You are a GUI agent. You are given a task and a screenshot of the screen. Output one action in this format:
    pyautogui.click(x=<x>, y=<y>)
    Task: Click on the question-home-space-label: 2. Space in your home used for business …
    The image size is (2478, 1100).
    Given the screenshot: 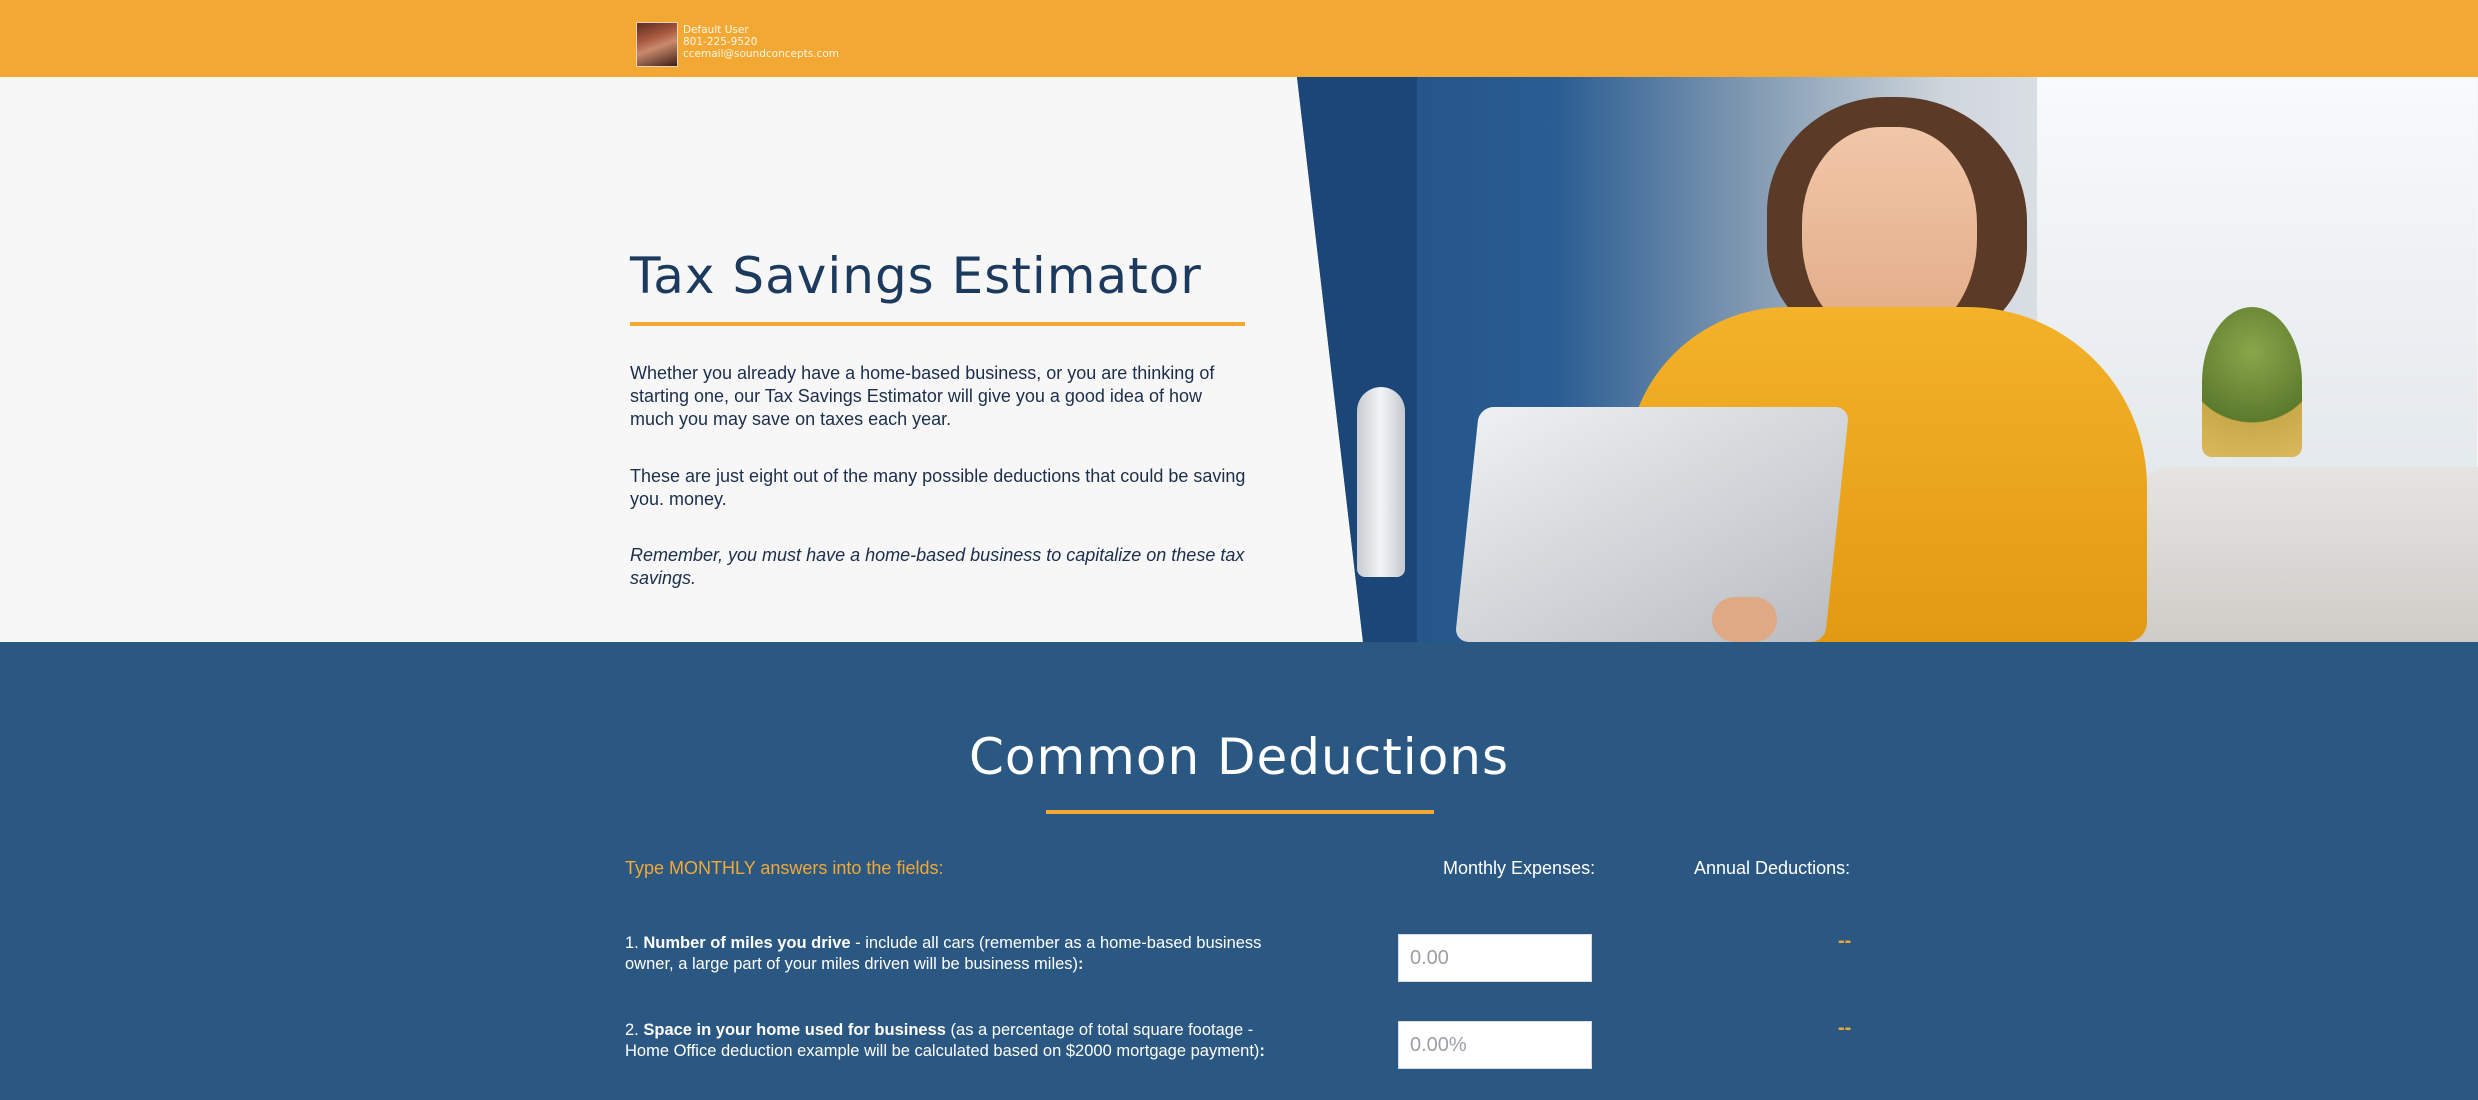 What is the action you would take?
    pyautogui.click(x=950, y=1041)
    